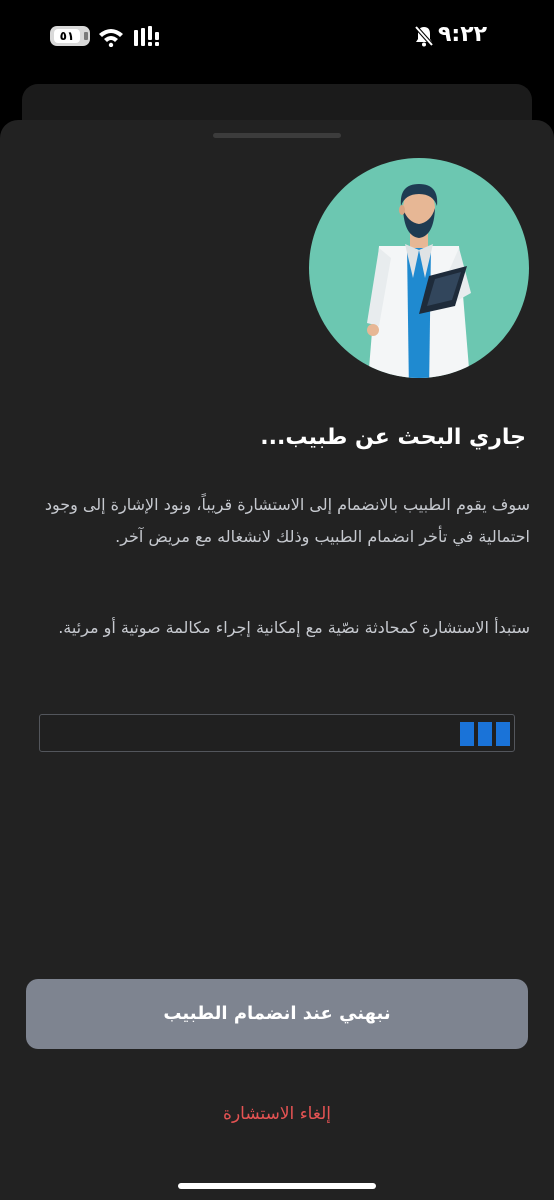 This screenshot has height=1200, width=554. What do you see at coordinates (419, 268) in the screenshot?
I see `doctor-illustration` at bounding box center [419, 268].